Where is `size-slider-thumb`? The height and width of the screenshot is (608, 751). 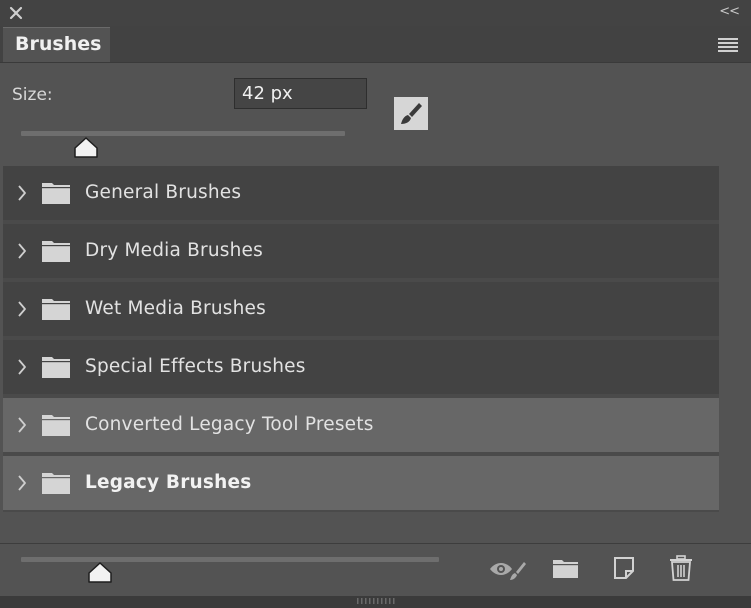
size-slider-thumb is located at coordinates (86, 148).